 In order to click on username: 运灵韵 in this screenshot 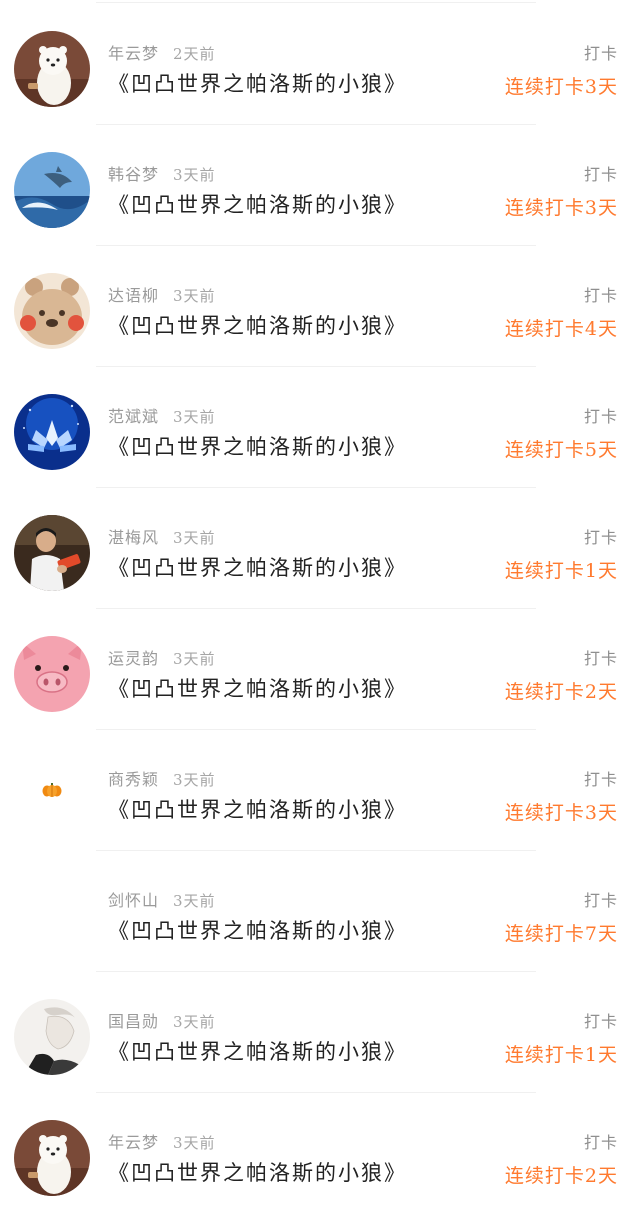, I will do `click(133, 658)`.